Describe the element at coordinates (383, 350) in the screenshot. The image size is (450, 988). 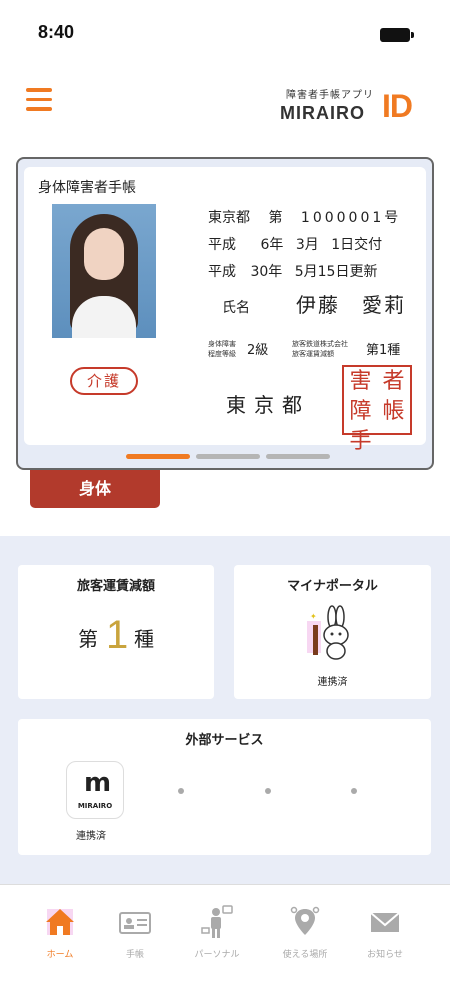
I see `rail-discount-class: 第1種` at that location.